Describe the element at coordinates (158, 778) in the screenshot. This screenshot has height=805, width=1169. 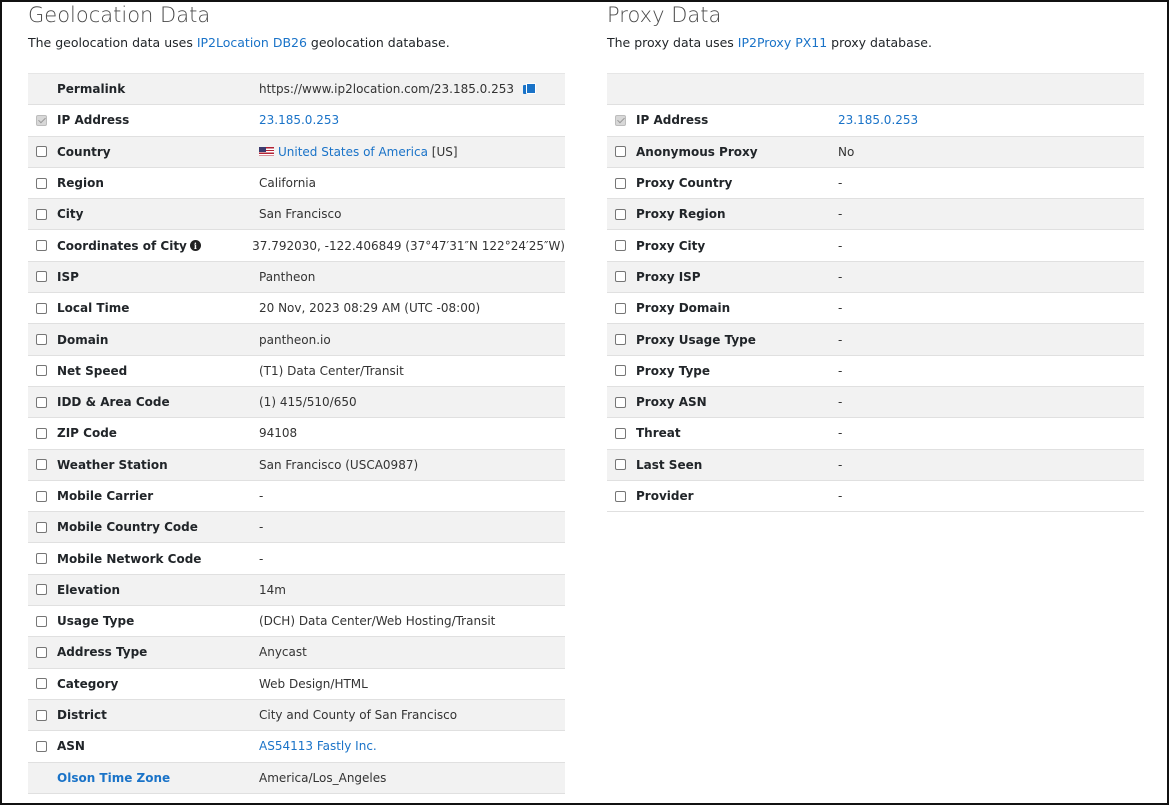
I see `olson-time-zone-link: Olson Time Zone` at that location.